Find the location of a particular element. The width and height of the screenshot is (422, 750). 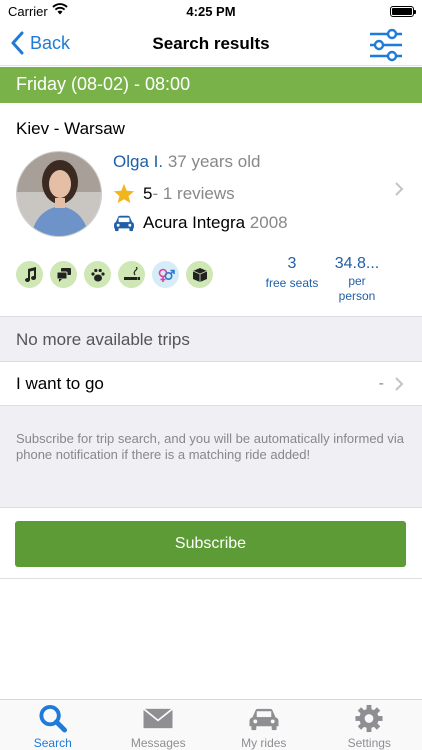

luggage-icon is located at coordinates (199, 274).